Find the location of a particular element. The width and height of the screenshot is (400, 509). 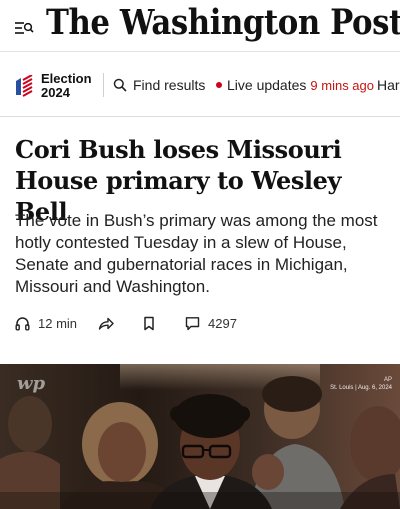

wp-watermark: wp is located at coordinates (31, 383).